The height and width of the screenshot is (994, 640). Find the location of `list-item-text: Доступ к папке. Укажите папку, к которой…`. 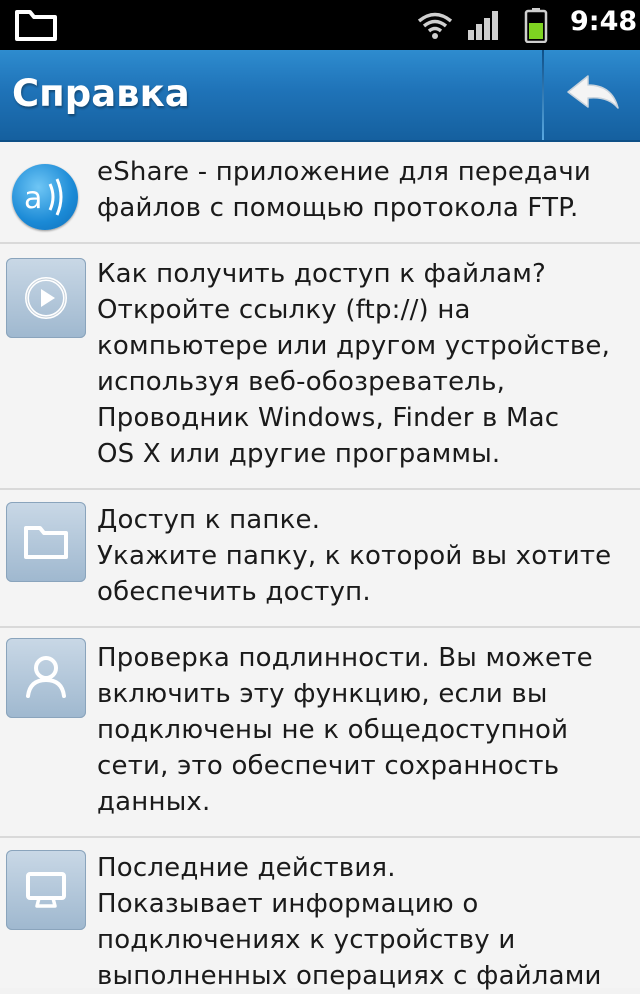

list-item-text: Доступ к папке. Укажите папку, к которой… is located at coordinates (354, 556).